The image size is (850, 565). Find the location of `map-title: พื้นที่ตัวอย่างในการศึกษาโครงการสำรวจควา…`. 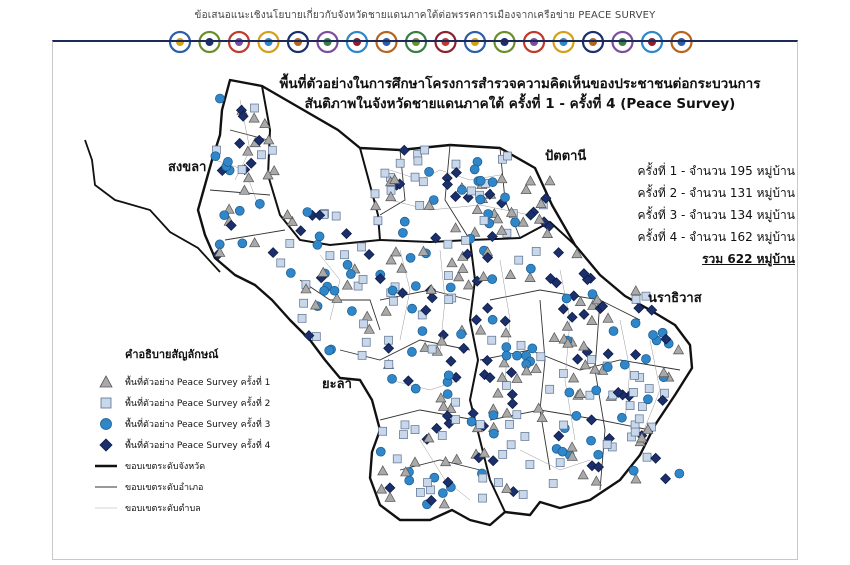

map-title: พื้นที่ตัวอย่างในการศึกษาโครงการสำรวจควา… is located at coordinates (520, 94).